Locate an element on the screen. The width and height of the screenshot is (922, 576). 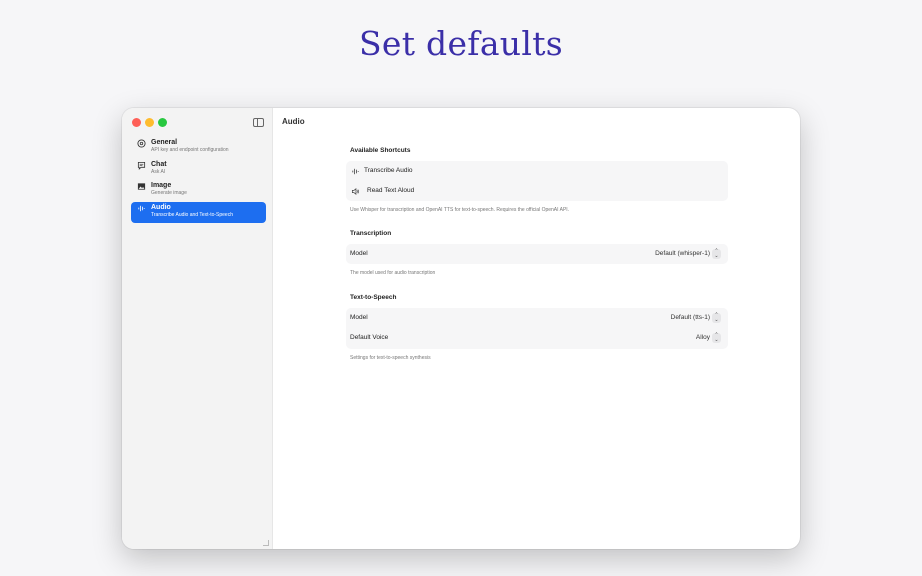
minimize-window-button is located at coordinates (149, 122).